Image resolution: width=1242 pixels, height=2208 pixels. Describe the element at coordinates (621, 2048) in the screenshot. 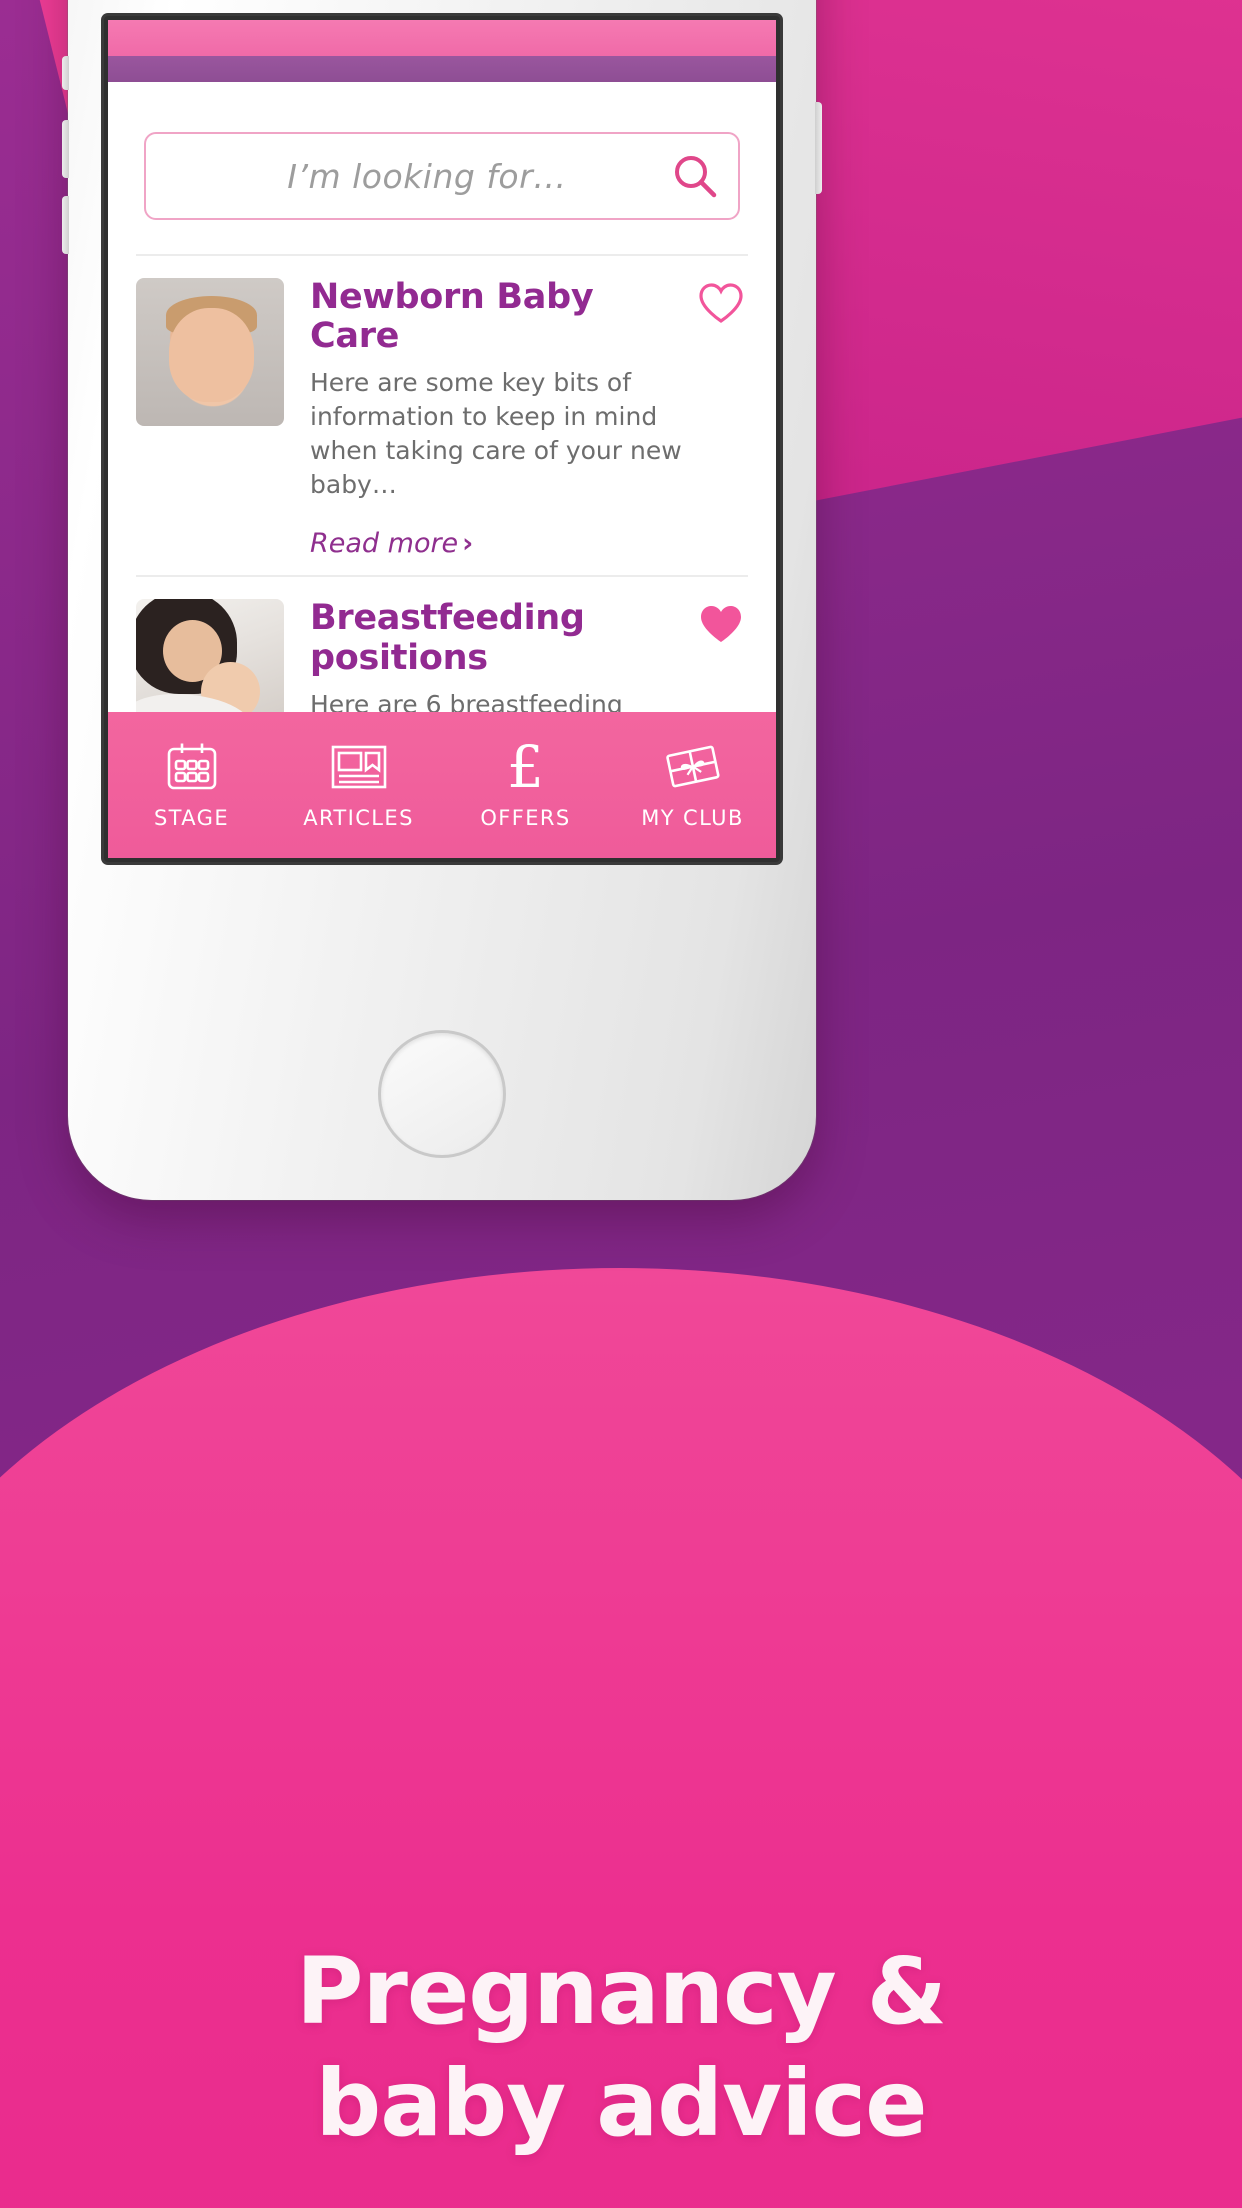

I see `promo-caption: Pregnancy & baby advice` at that location.